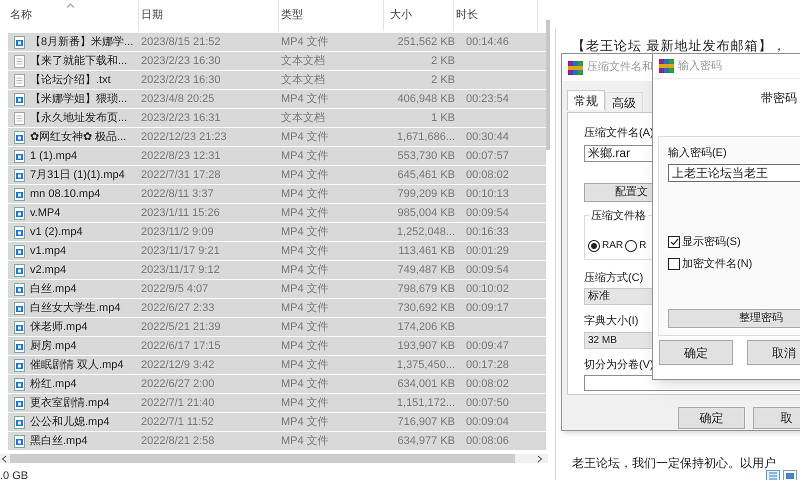 The width and height of the screenshot is (800, 480). Describe the element at coordinates (624, 102) in the screenshot. I see `tab: 高级` at that location.